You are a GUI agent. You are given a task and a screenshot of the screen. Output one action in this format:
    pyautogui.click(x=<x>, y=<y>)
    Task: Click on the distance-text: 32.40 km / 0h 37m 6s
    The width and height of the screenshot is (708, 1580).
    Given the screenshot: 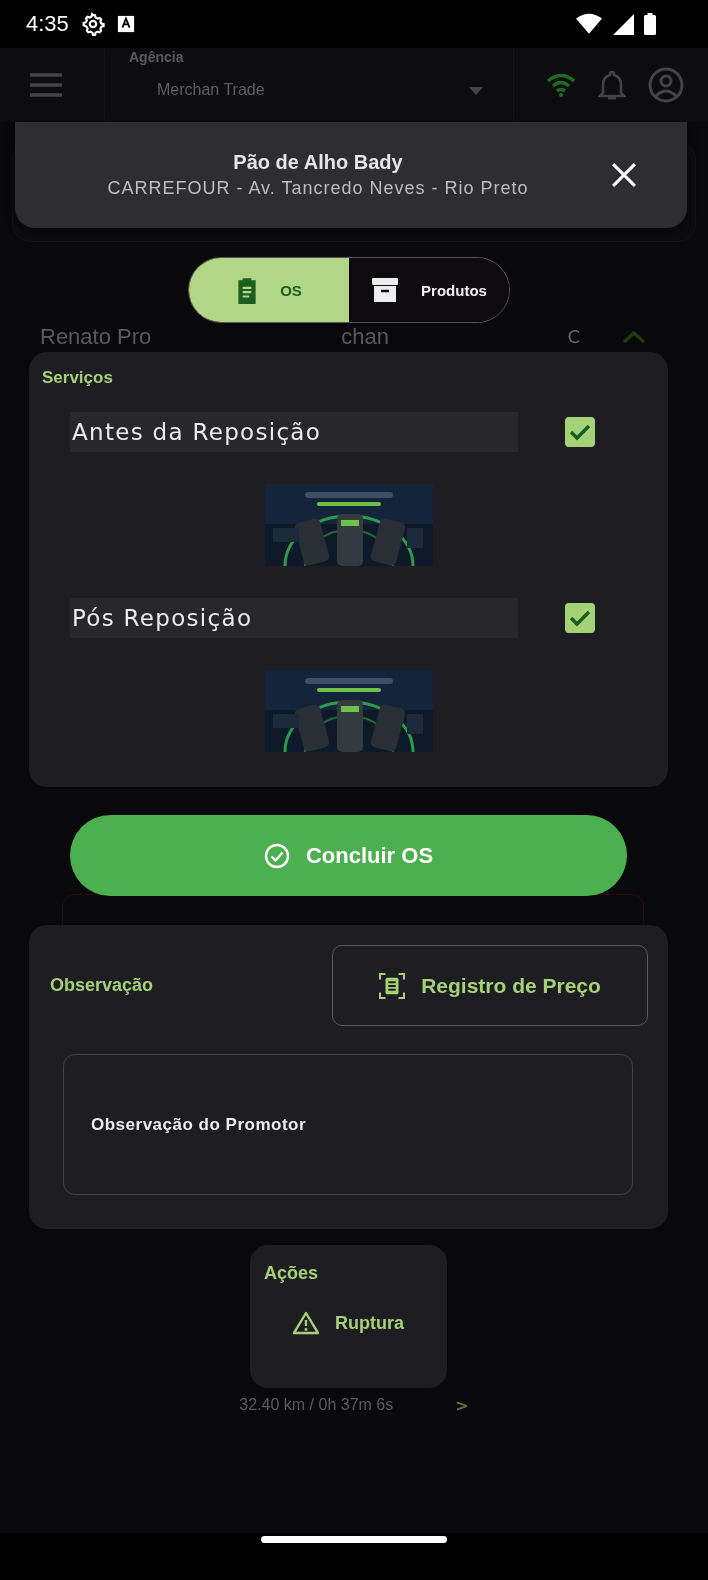 What is the action you would take?
    pyautogui.click(x=316, y=1405)
    